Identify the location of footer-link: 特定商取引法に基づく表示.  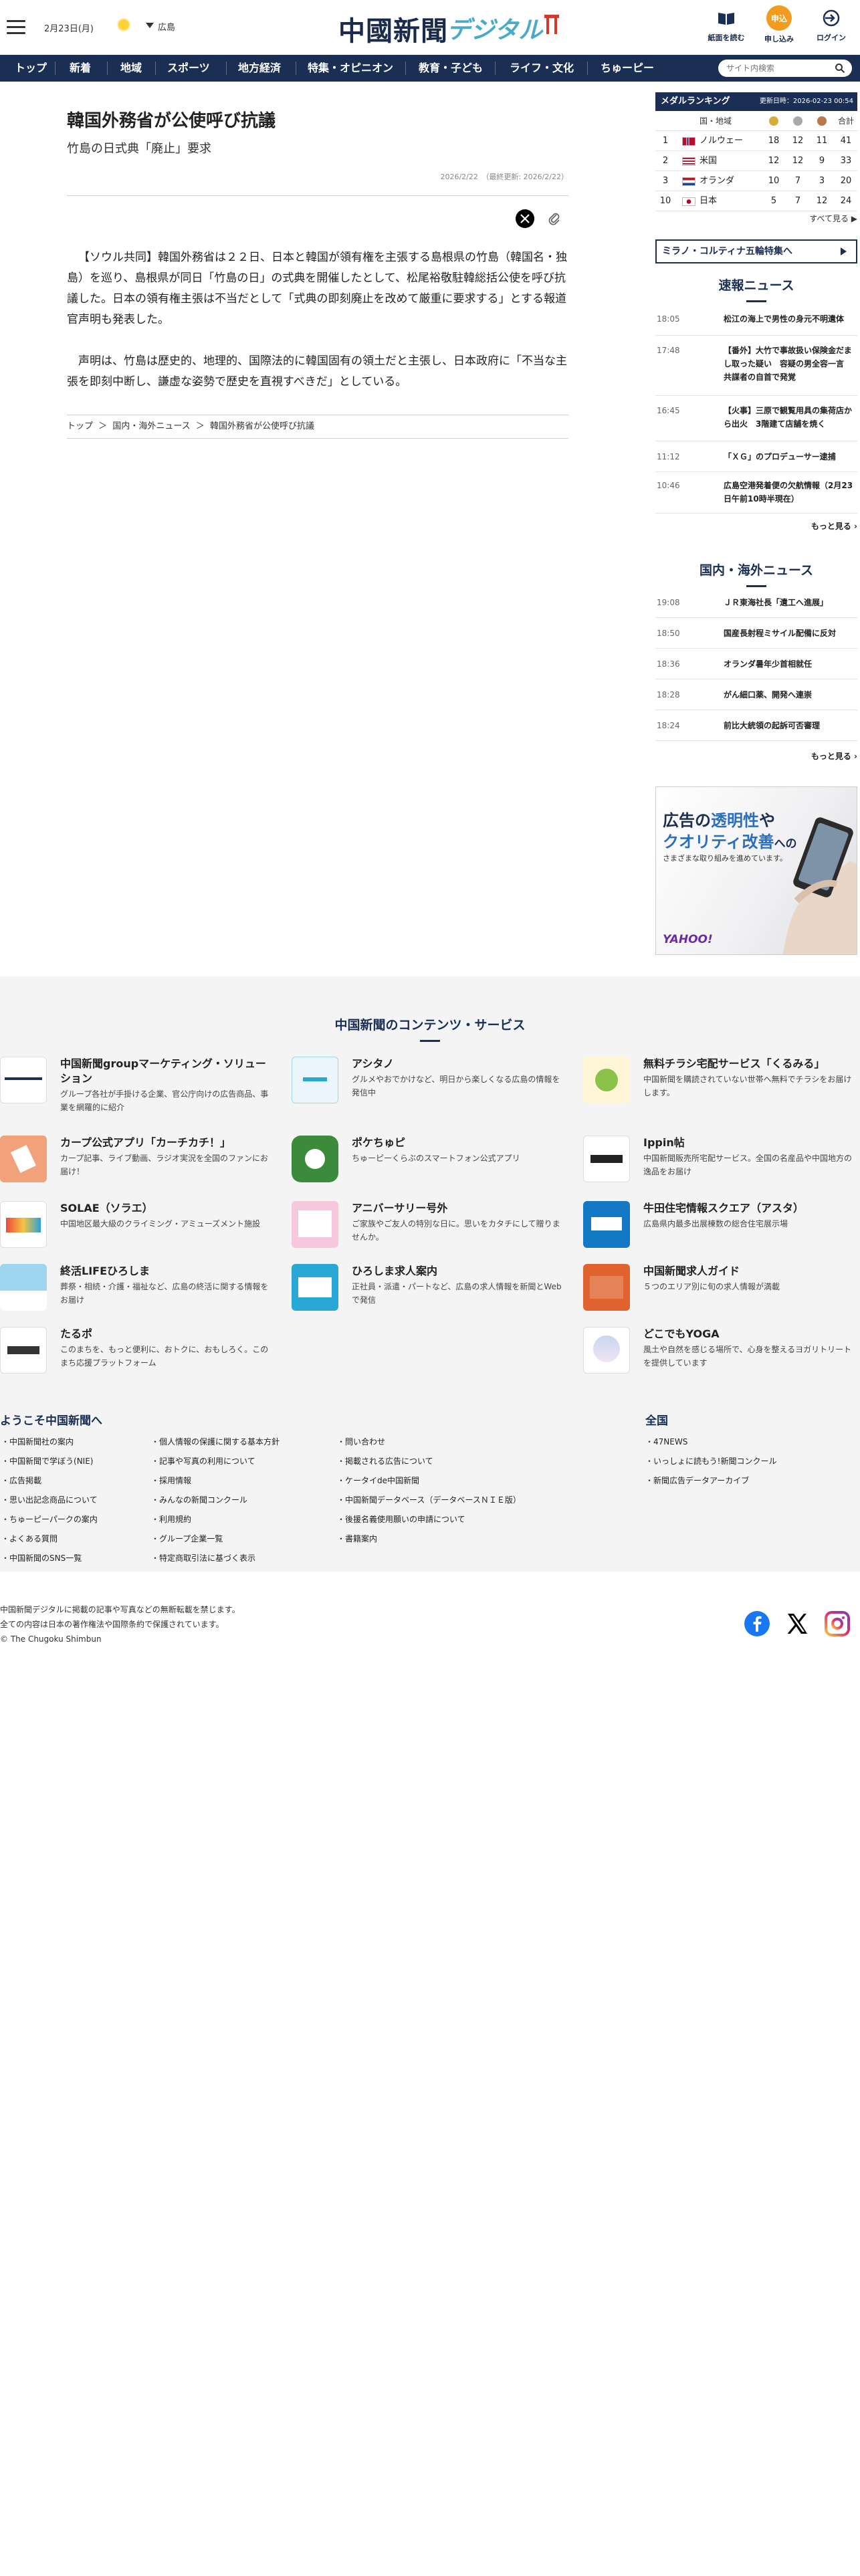
(215, 1560).